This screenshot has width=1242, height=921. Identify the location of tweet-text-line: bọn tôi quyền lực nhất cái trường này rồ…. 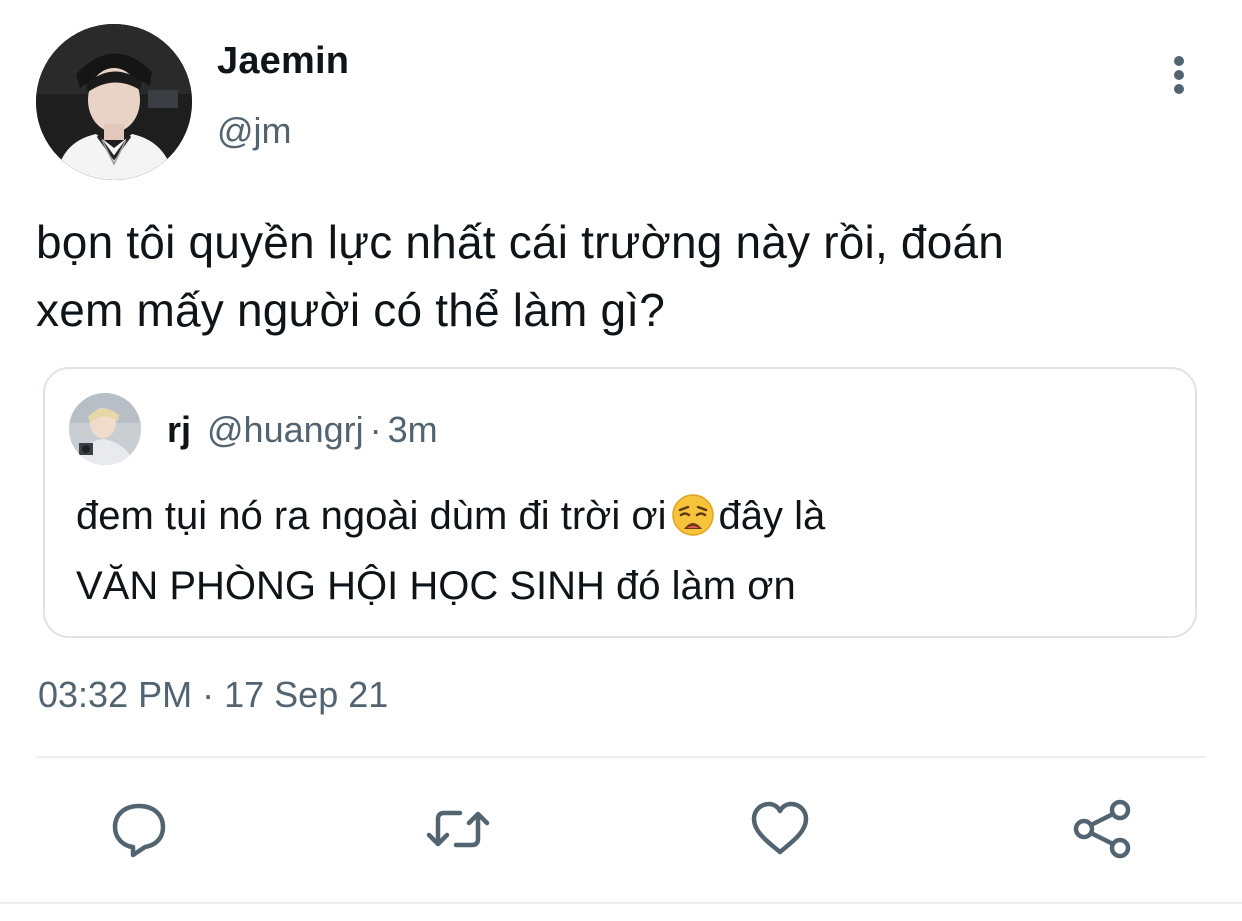
(520, 242).